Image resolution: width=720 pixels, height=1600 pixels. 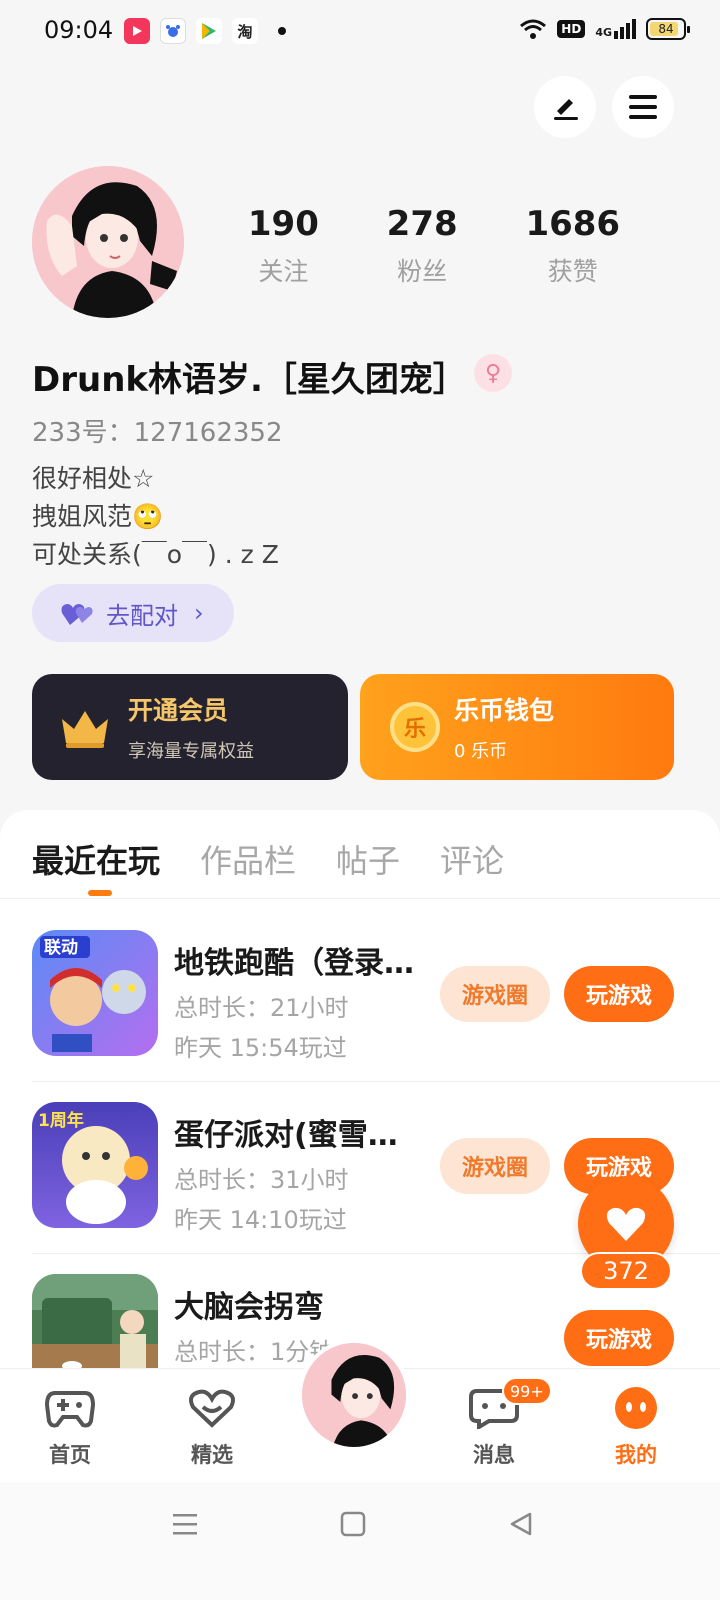 I want to click on game-icon: 联动, so click(x=95, y=993).